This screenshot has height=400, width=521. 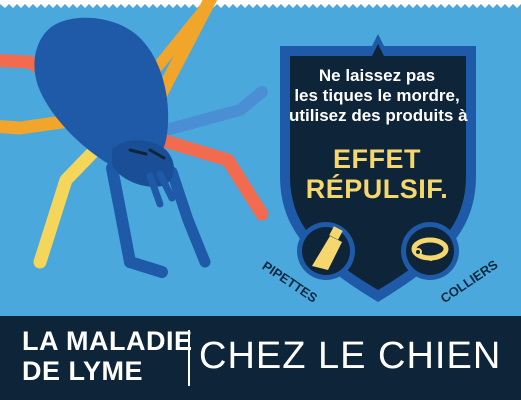 I want to click on shield-message-line: les tiques le mordre,, so click(x=377, y=95).